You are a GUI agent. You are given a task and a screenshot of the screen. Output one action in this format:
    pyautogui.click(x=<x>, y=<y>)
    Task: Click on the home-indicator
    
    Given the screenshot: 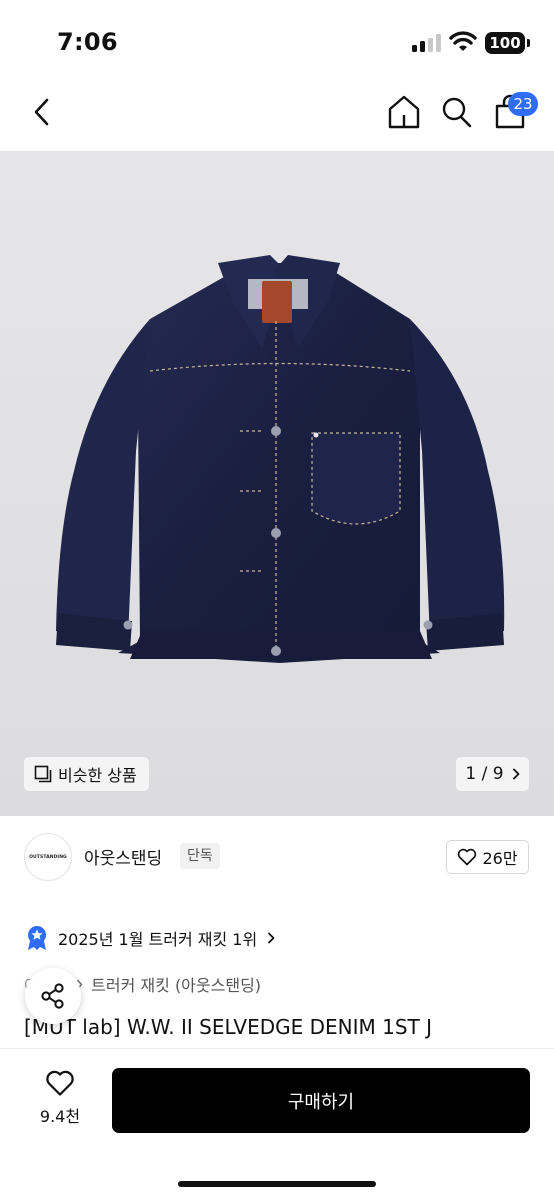 What is the action you would take?
    pyautogui.click(x=277, y=1184)
    